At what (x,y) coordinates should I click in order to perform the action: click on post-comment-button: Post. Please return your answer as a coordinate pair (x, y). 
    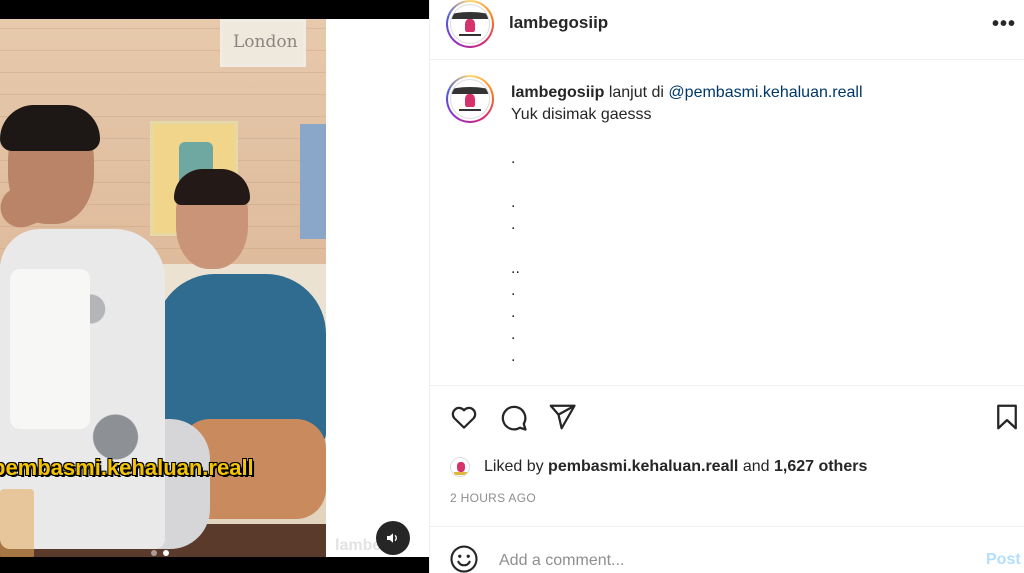
    Looking at the image, I should click on (1003, 560).